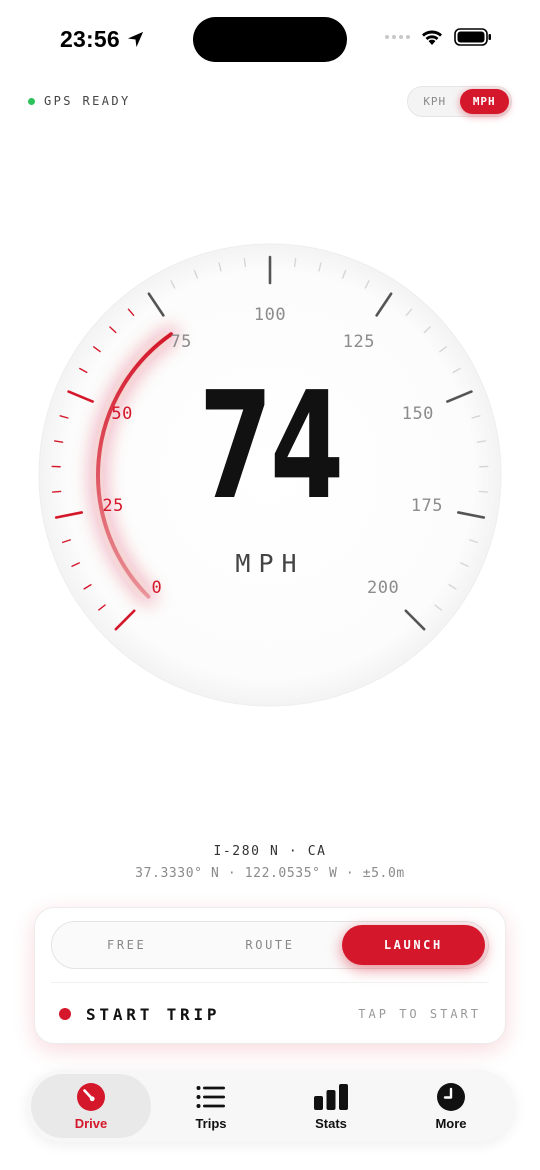 This screenshot has height=1170, width=540. I want to click on speed-readout: 74, so click(271, 446).